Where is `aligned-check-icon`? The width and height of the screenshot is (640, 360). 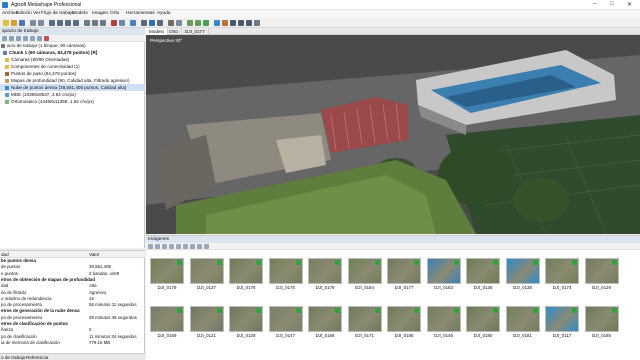
aligned-check-icon is located at coordinates (179, 310).